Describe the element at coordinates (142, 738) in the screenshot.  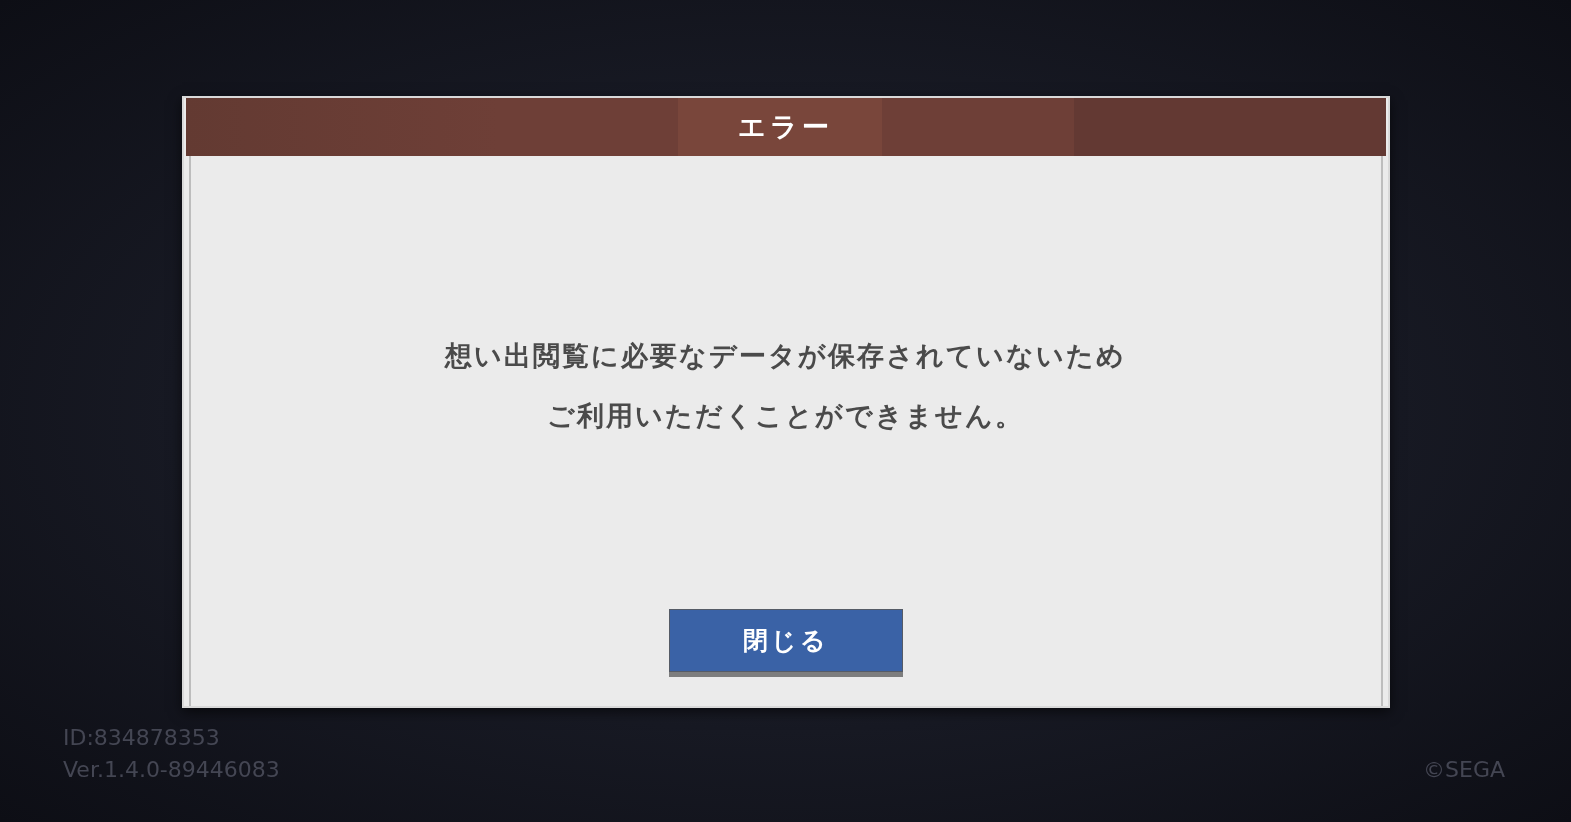
I see `user-id-text: ID:834878353` at that location.